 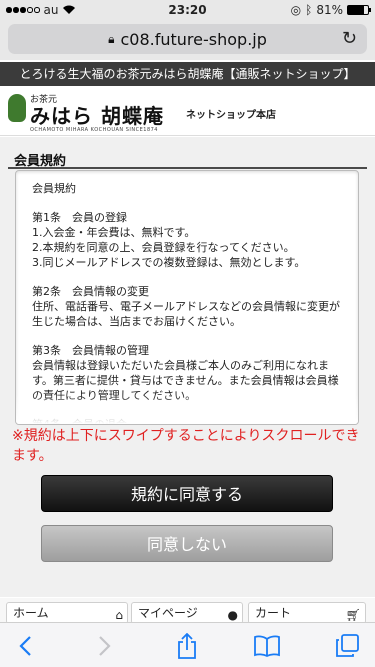 What do you see at coordinates (187, 74) in the screenshot?
I see `site-banner: とろける生大福のお茶元みはら胡蝶庵【通販ネットショップ】` at bounding box center [187, 74].